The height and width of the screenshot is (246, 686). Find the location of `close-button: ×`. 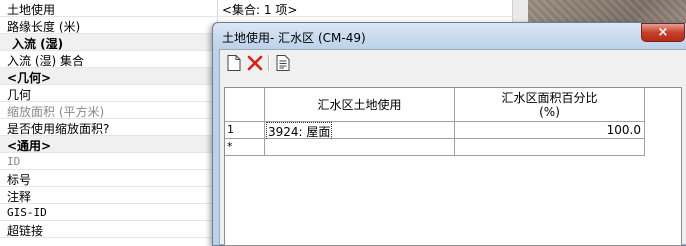

close-button: × is located at coordinates (663, 32).